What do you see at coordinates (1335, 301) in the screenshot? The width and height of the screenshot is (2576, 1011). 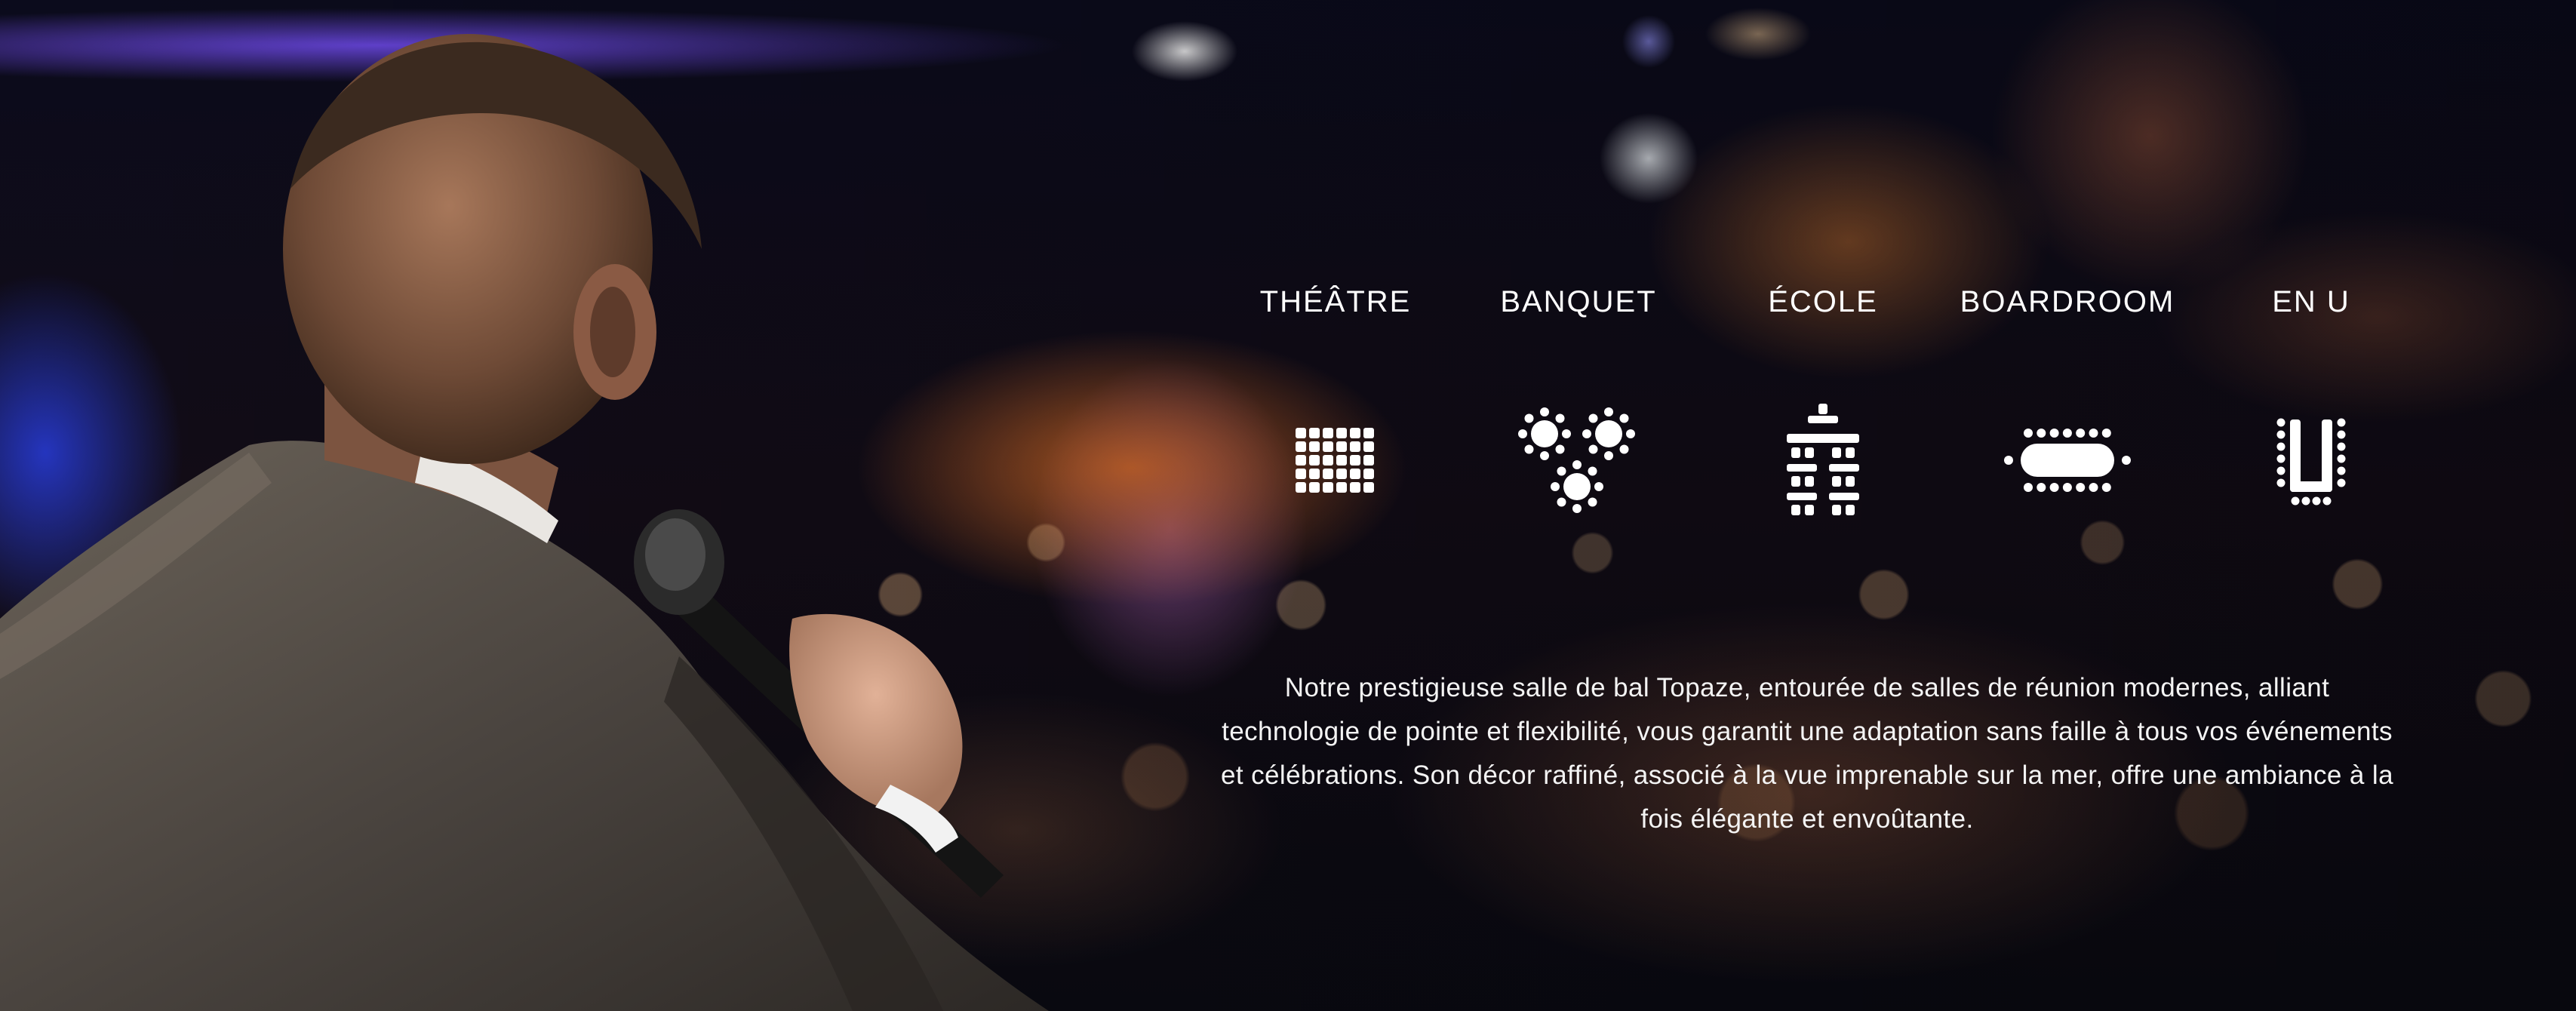 I see `layout-label: THÉÂTRE` at bounding box center [1335, 301].